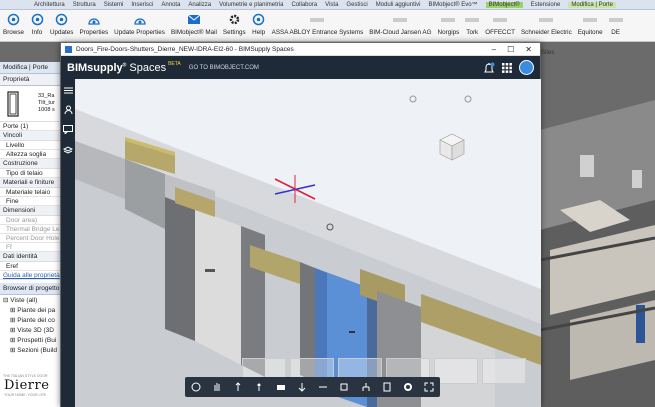 The height and width of the screenshot is (407, 655). What do you see at coordinates (238, 387) in the screenshot?
I see `zoom-icon` at bounding box center [238, 387].